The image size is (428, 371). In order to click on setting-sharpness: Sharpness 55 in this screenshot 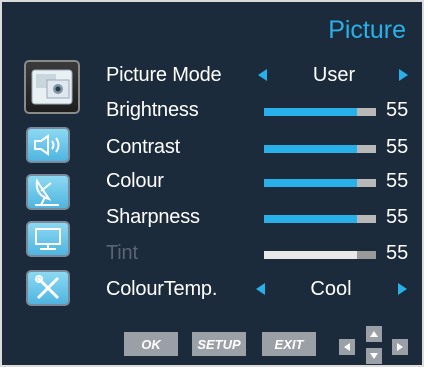, I will do `click(214, 219)`.